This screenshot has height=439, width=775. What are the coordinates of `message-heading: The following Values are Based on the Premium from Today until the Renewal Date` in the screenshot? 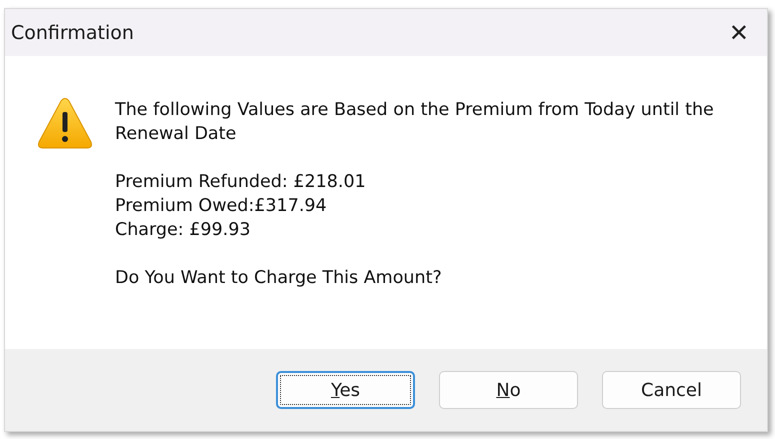 It's located at (415, 122).